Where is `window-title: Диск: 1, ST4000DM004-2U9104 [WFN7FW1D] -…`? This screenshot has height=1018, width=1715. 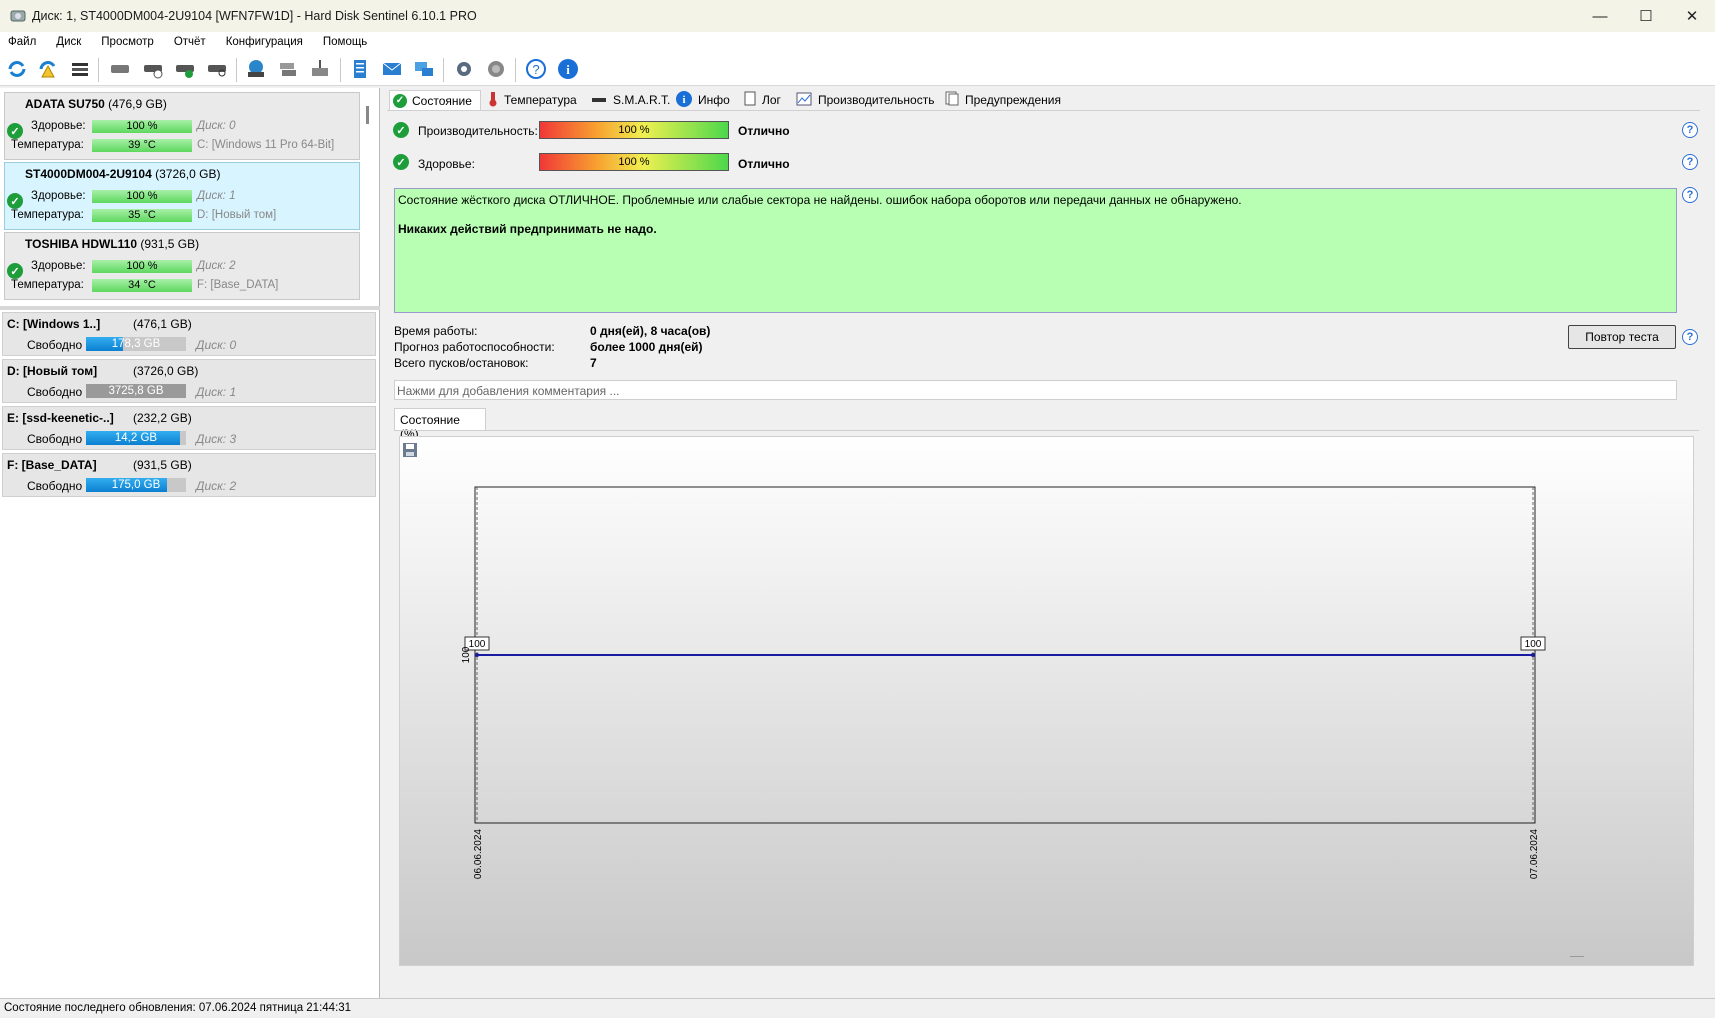 window-title: Диск: 1, ST4000DM004-2U9104 [WFN7FW1D] -… is located at coordinates (254, 16).